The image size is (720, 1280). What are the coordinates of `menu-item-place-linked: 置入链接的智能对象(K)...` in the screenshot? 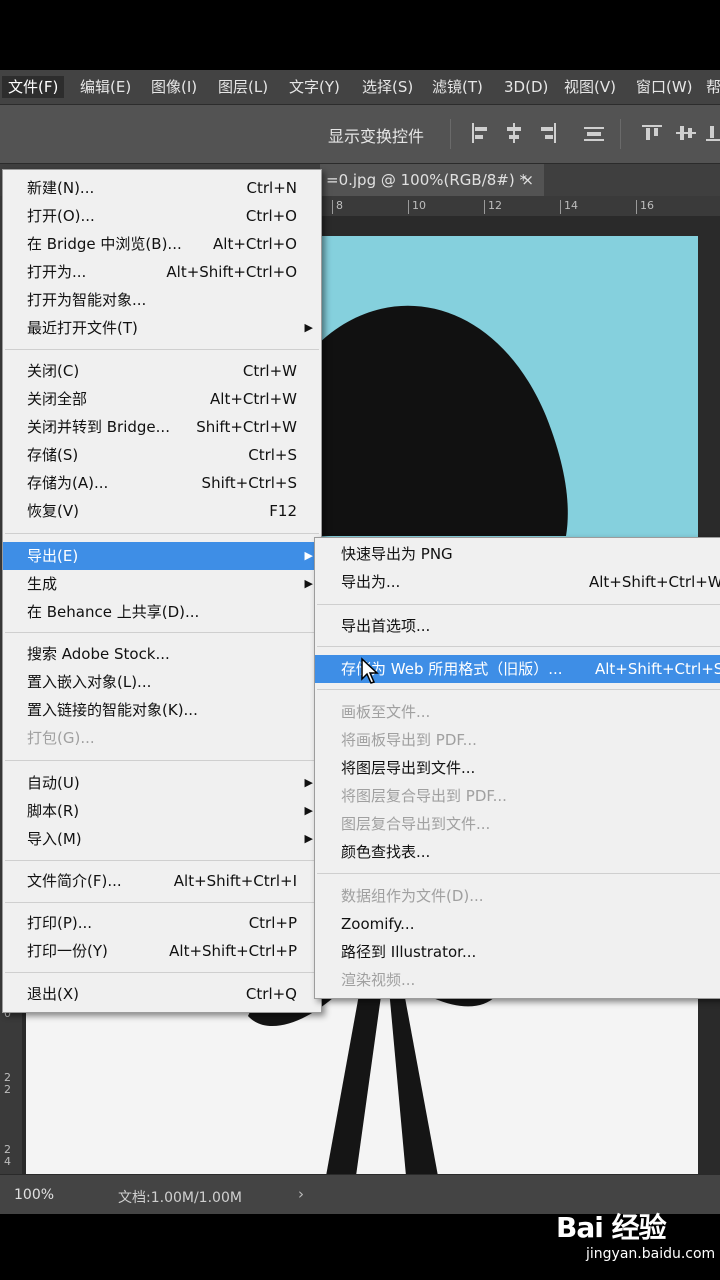 It's located at (162, 710).